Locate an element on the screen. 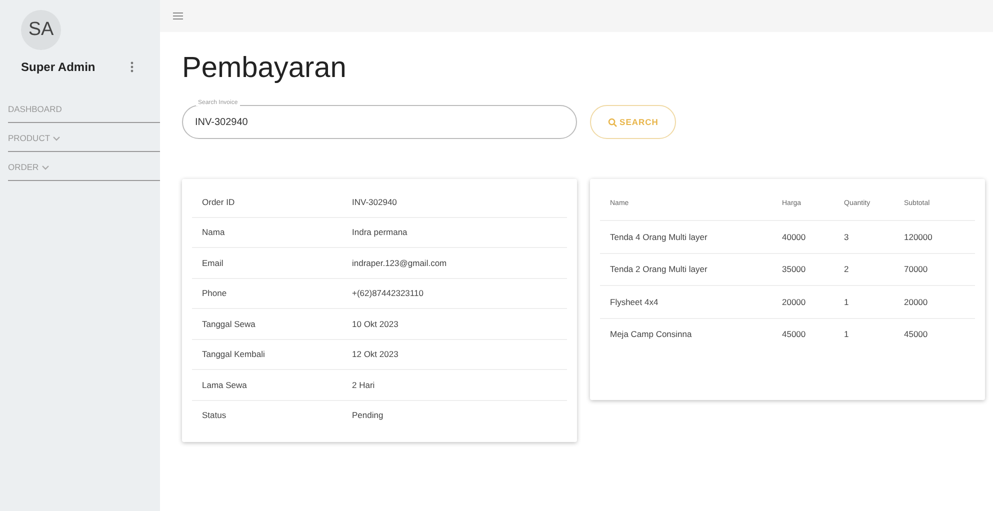 Image resolution: width=993 pixels, height=511 pixels. table-cell: Tenda 2 Orang Multi layer is located at coordinates (690, 269).